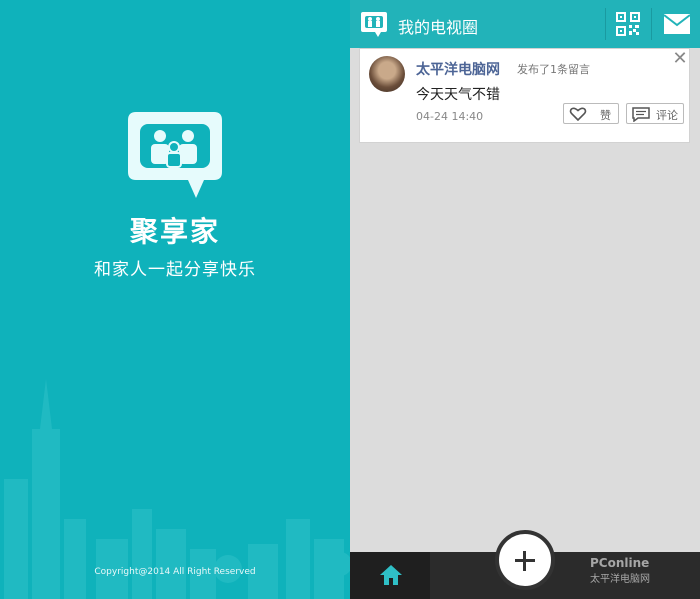 Image resolution: width=700 pixels, height=599 pixels. I want to click on add-post-button, so click(525, 560).